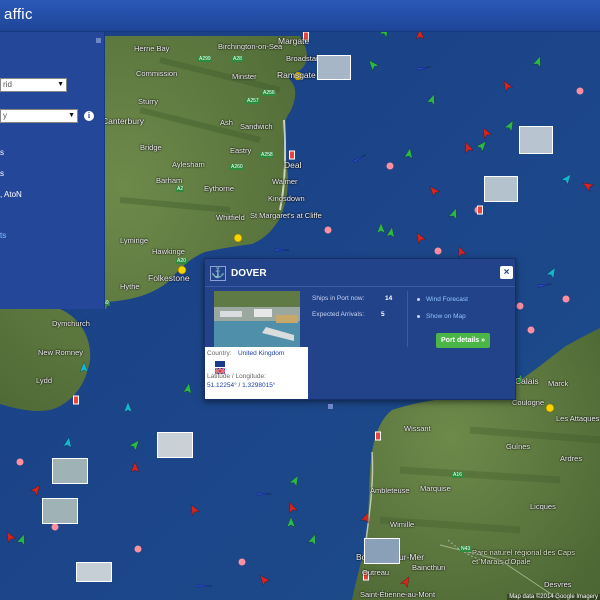  Describe the element at coordinates (11, 194) in the screenshot. I see `filter-item: , AtoN` at that location.